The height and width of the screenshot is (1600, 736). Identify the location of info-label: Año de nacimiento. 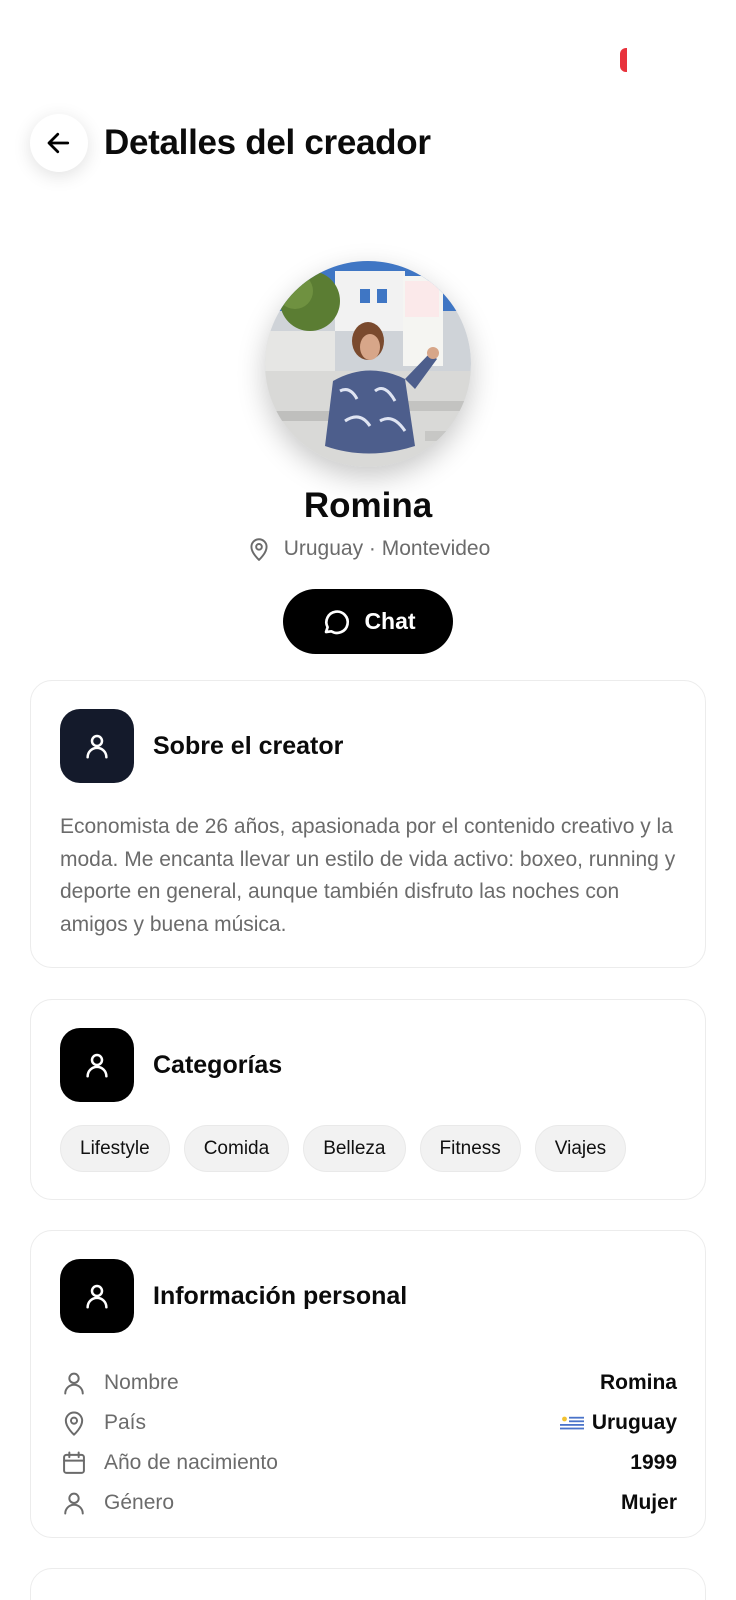
(191, 1462).